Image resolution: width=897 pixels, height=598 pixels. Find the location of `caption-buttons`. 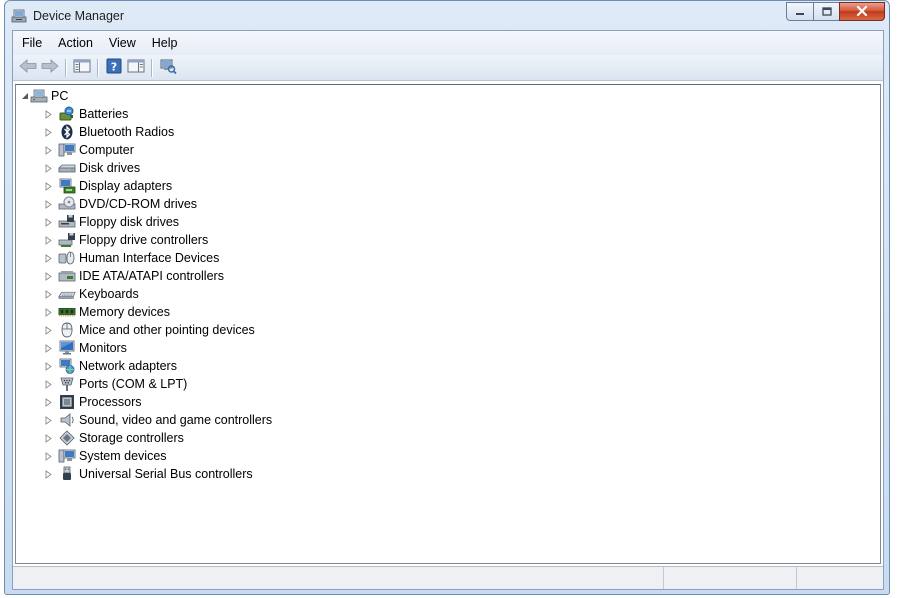

caption-buttons is located at coordinates (835, 12).